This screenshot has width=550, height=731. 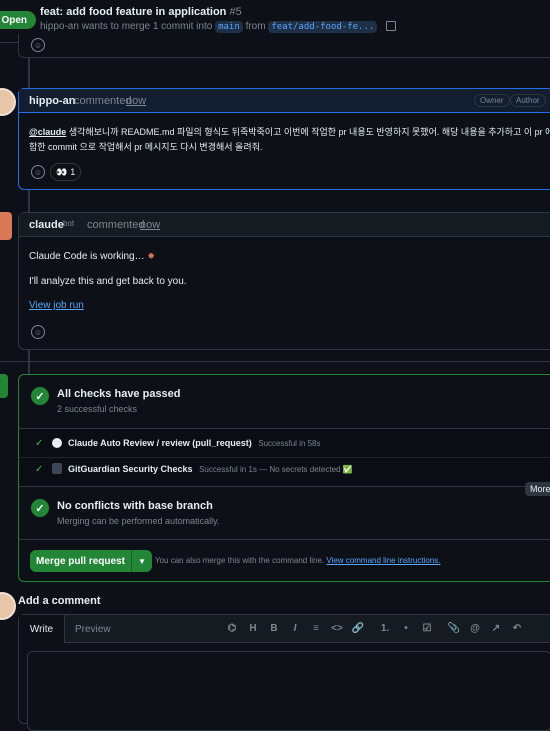 What do you see at coordinates (383, 560) in the screenshot?
I see `command-line-link: View command line instructions.` at bounding box center [383, 560].